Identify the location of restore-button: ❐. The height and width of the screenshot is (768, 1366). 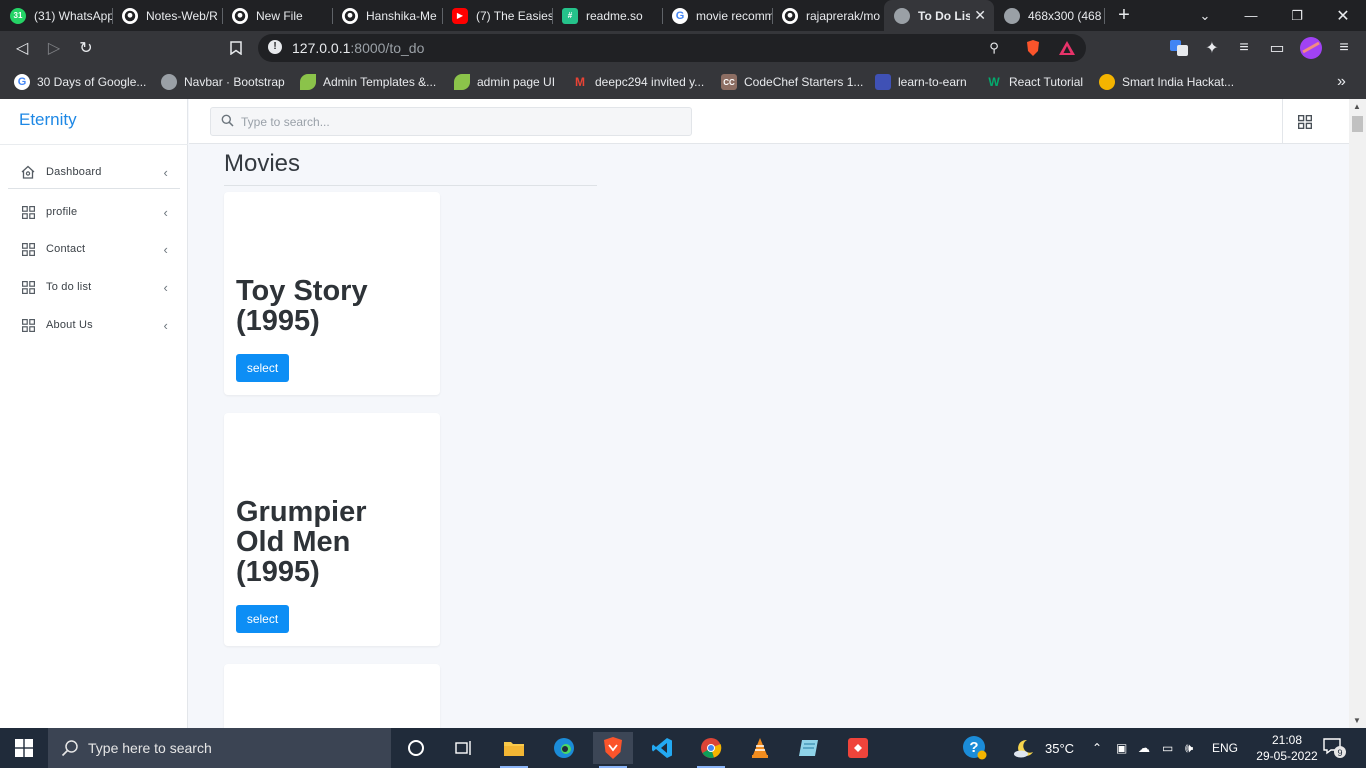
(1297, 15).